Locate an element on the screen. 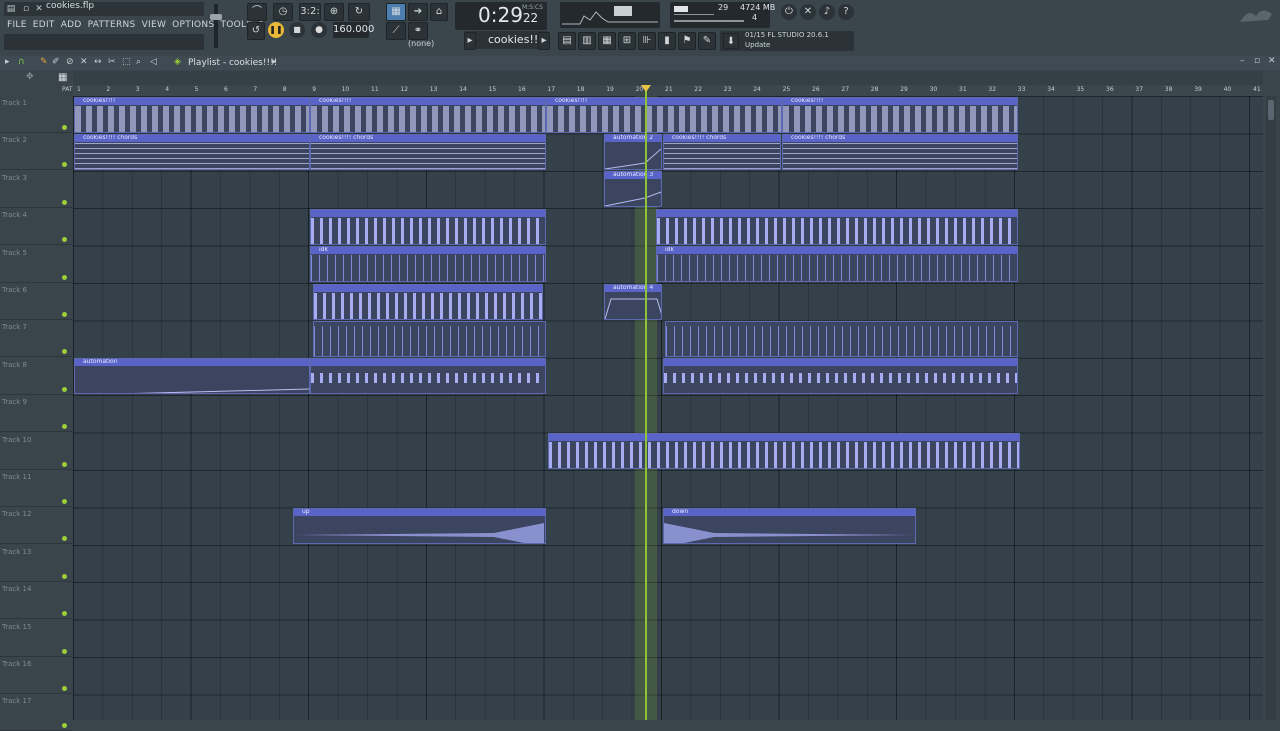 Image resolution: width=1280 pixels, height=731 pixels. plugin-picker-icon: ⚑ is located at coordinates (687, 41).